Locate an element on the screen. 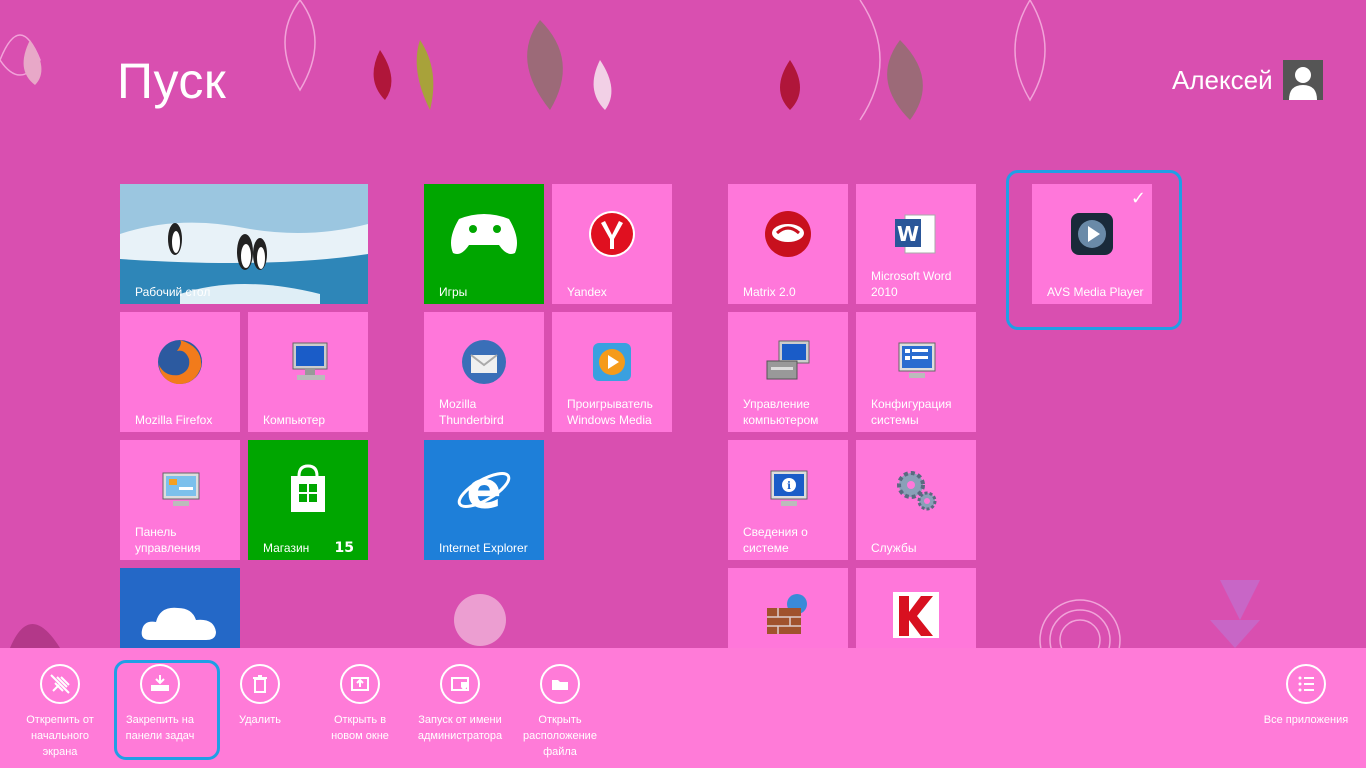 The width and height of the screenshot is (1366, 768). firefox-icon is located at coordinates (180, 362).